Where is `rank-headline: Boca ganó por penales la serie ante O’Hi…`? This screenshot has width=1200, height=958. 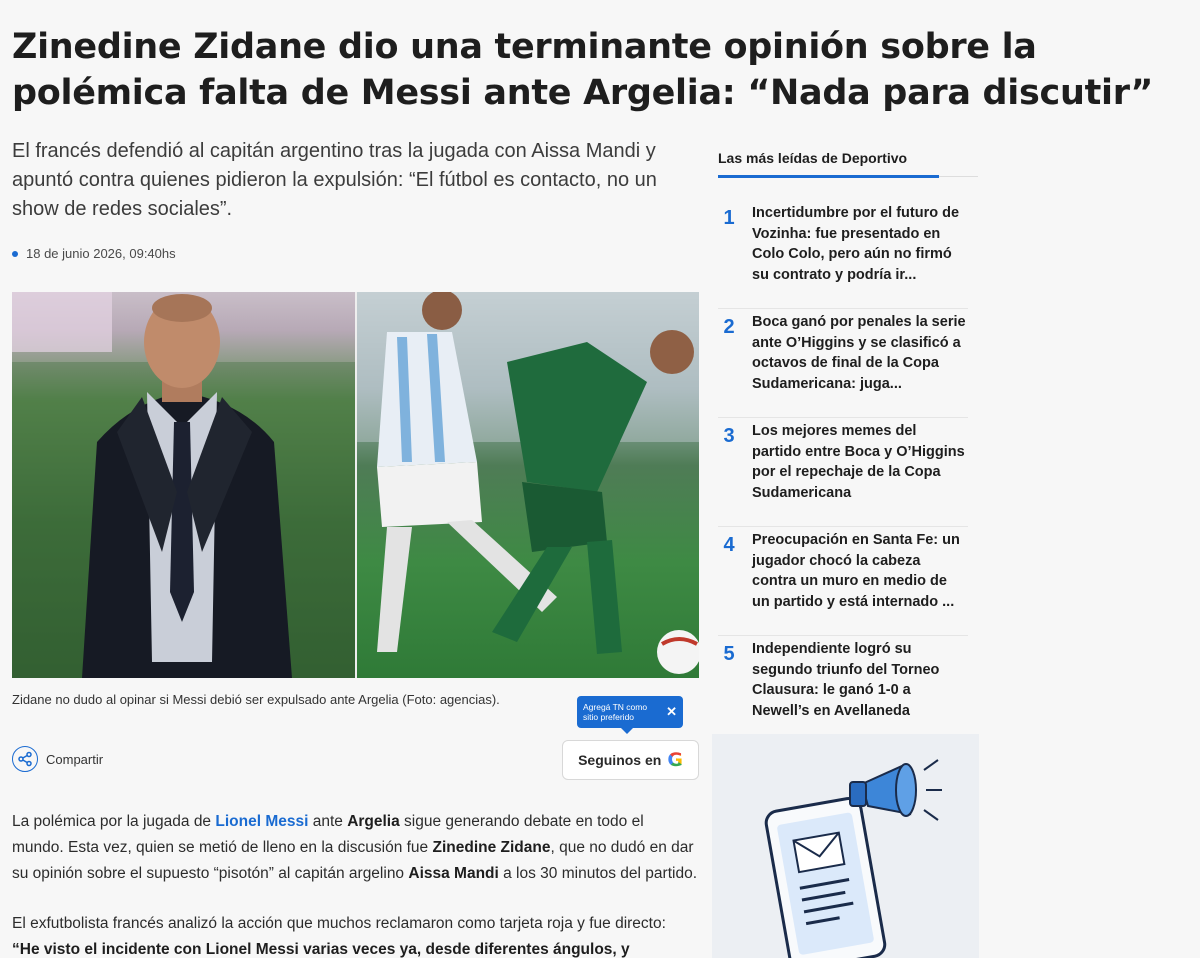
rank-headline: Boca ganó por penales la serie ante O’Hi… is located at coordinates (860, 364).